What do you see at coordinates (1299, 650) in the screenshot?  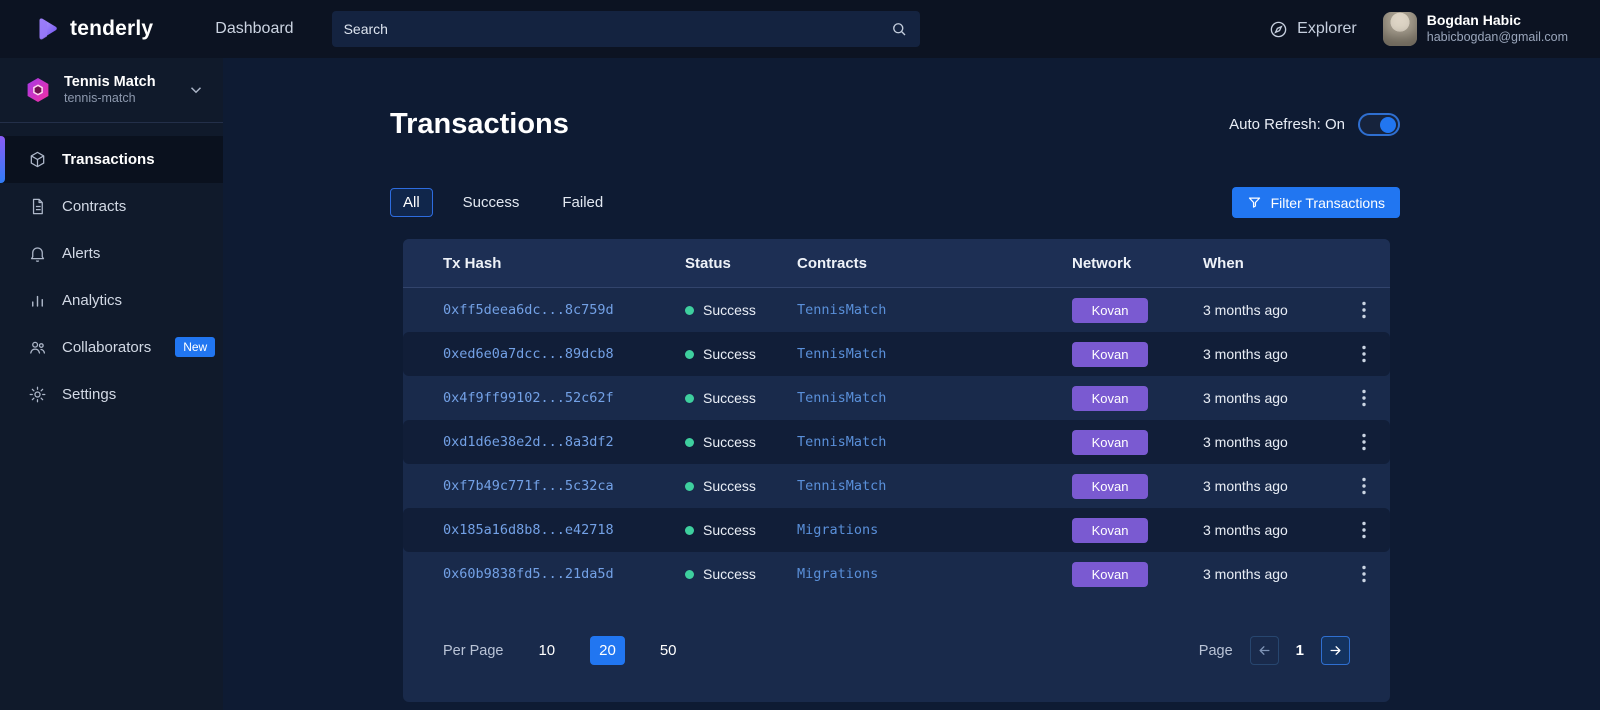 I see `current-page: 1` at bounding box center [1299, 650].